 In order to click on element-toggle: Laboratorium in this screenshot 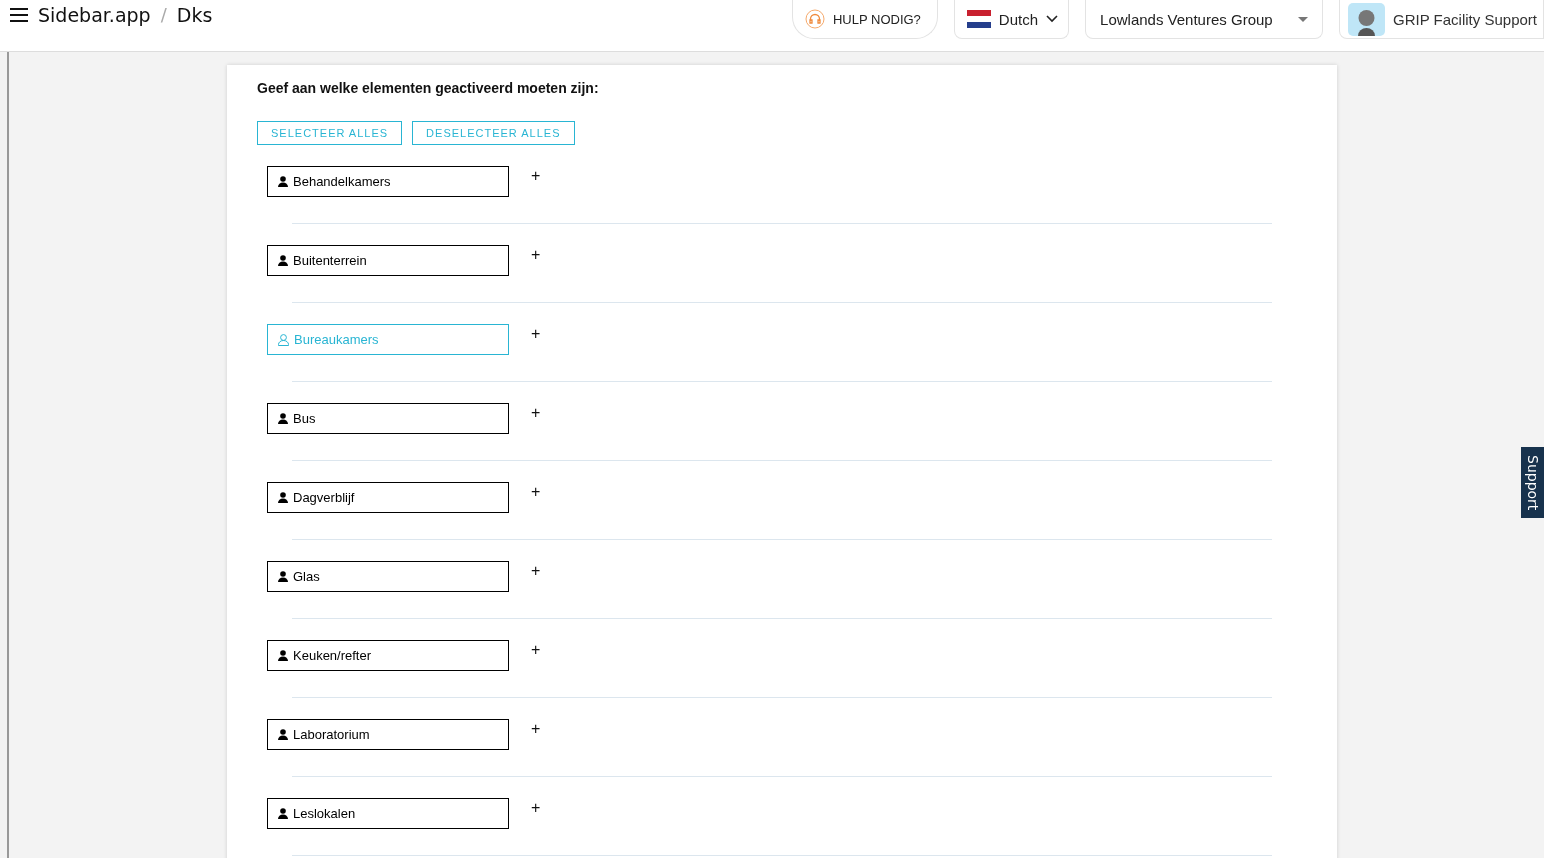, I will do `click(388, 734)`.